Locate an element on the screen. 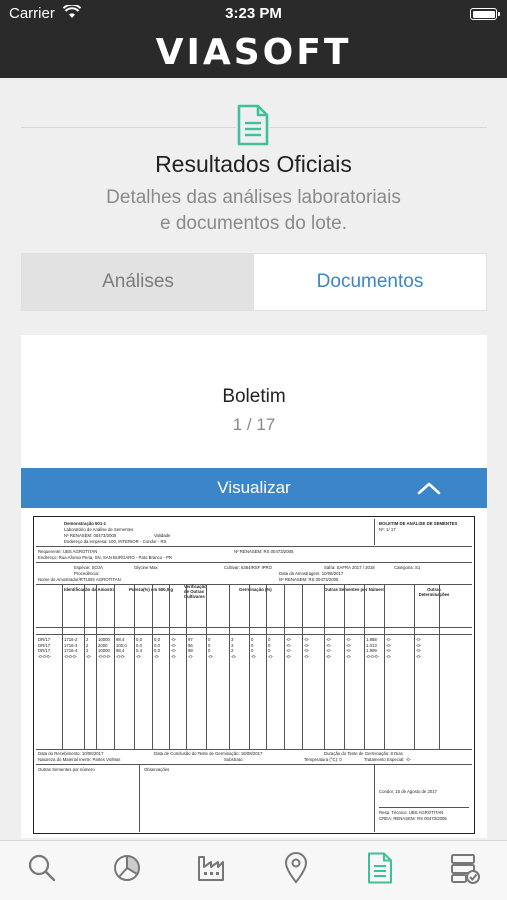 The width and height of the screenshot is (507, 900). crea: CREA: RENASEM: RS 00473/2005 is located at coordinates (413, 818).